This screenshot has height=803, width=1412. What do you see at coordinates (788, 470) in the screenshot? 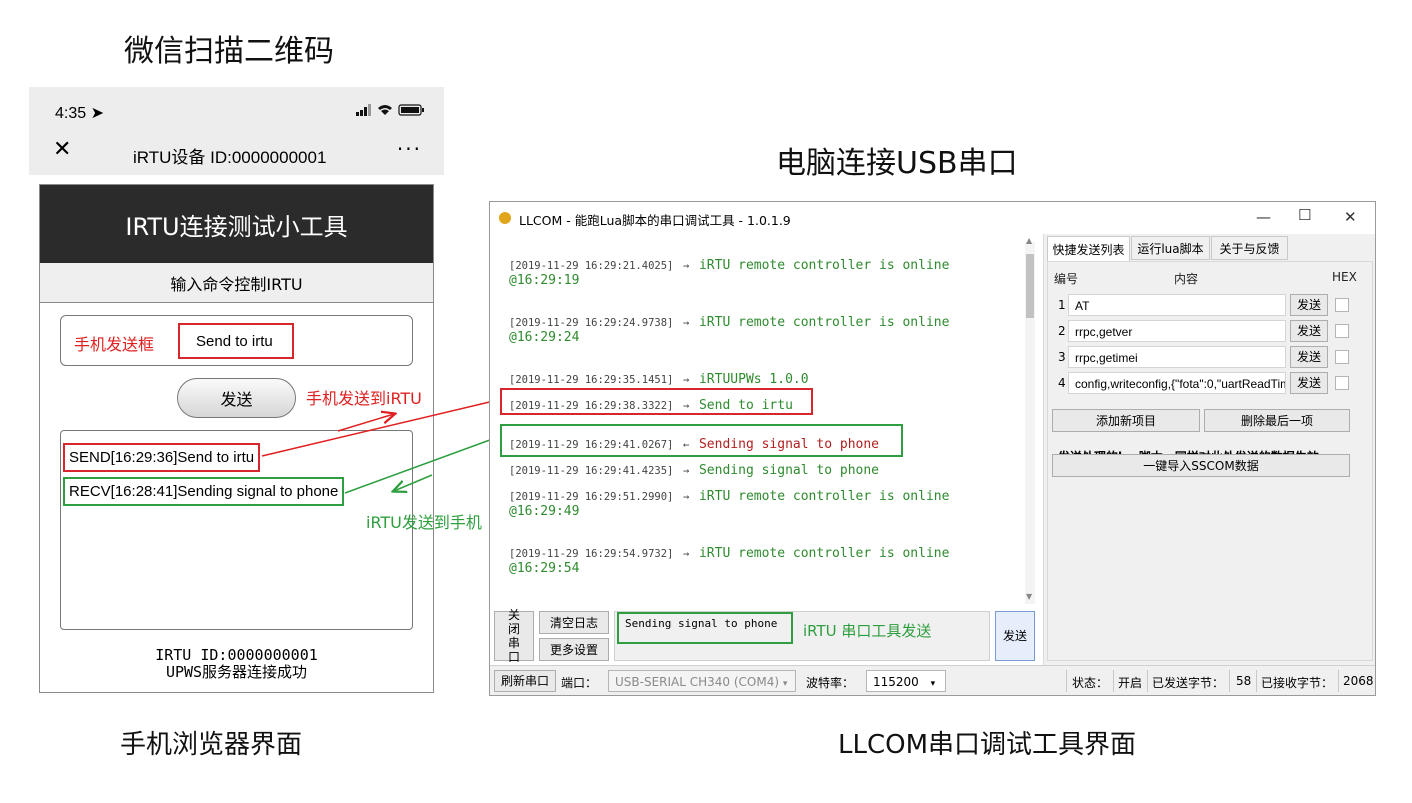
I see `log-message: Sending signal to phone` at bounding box center [788, 470].